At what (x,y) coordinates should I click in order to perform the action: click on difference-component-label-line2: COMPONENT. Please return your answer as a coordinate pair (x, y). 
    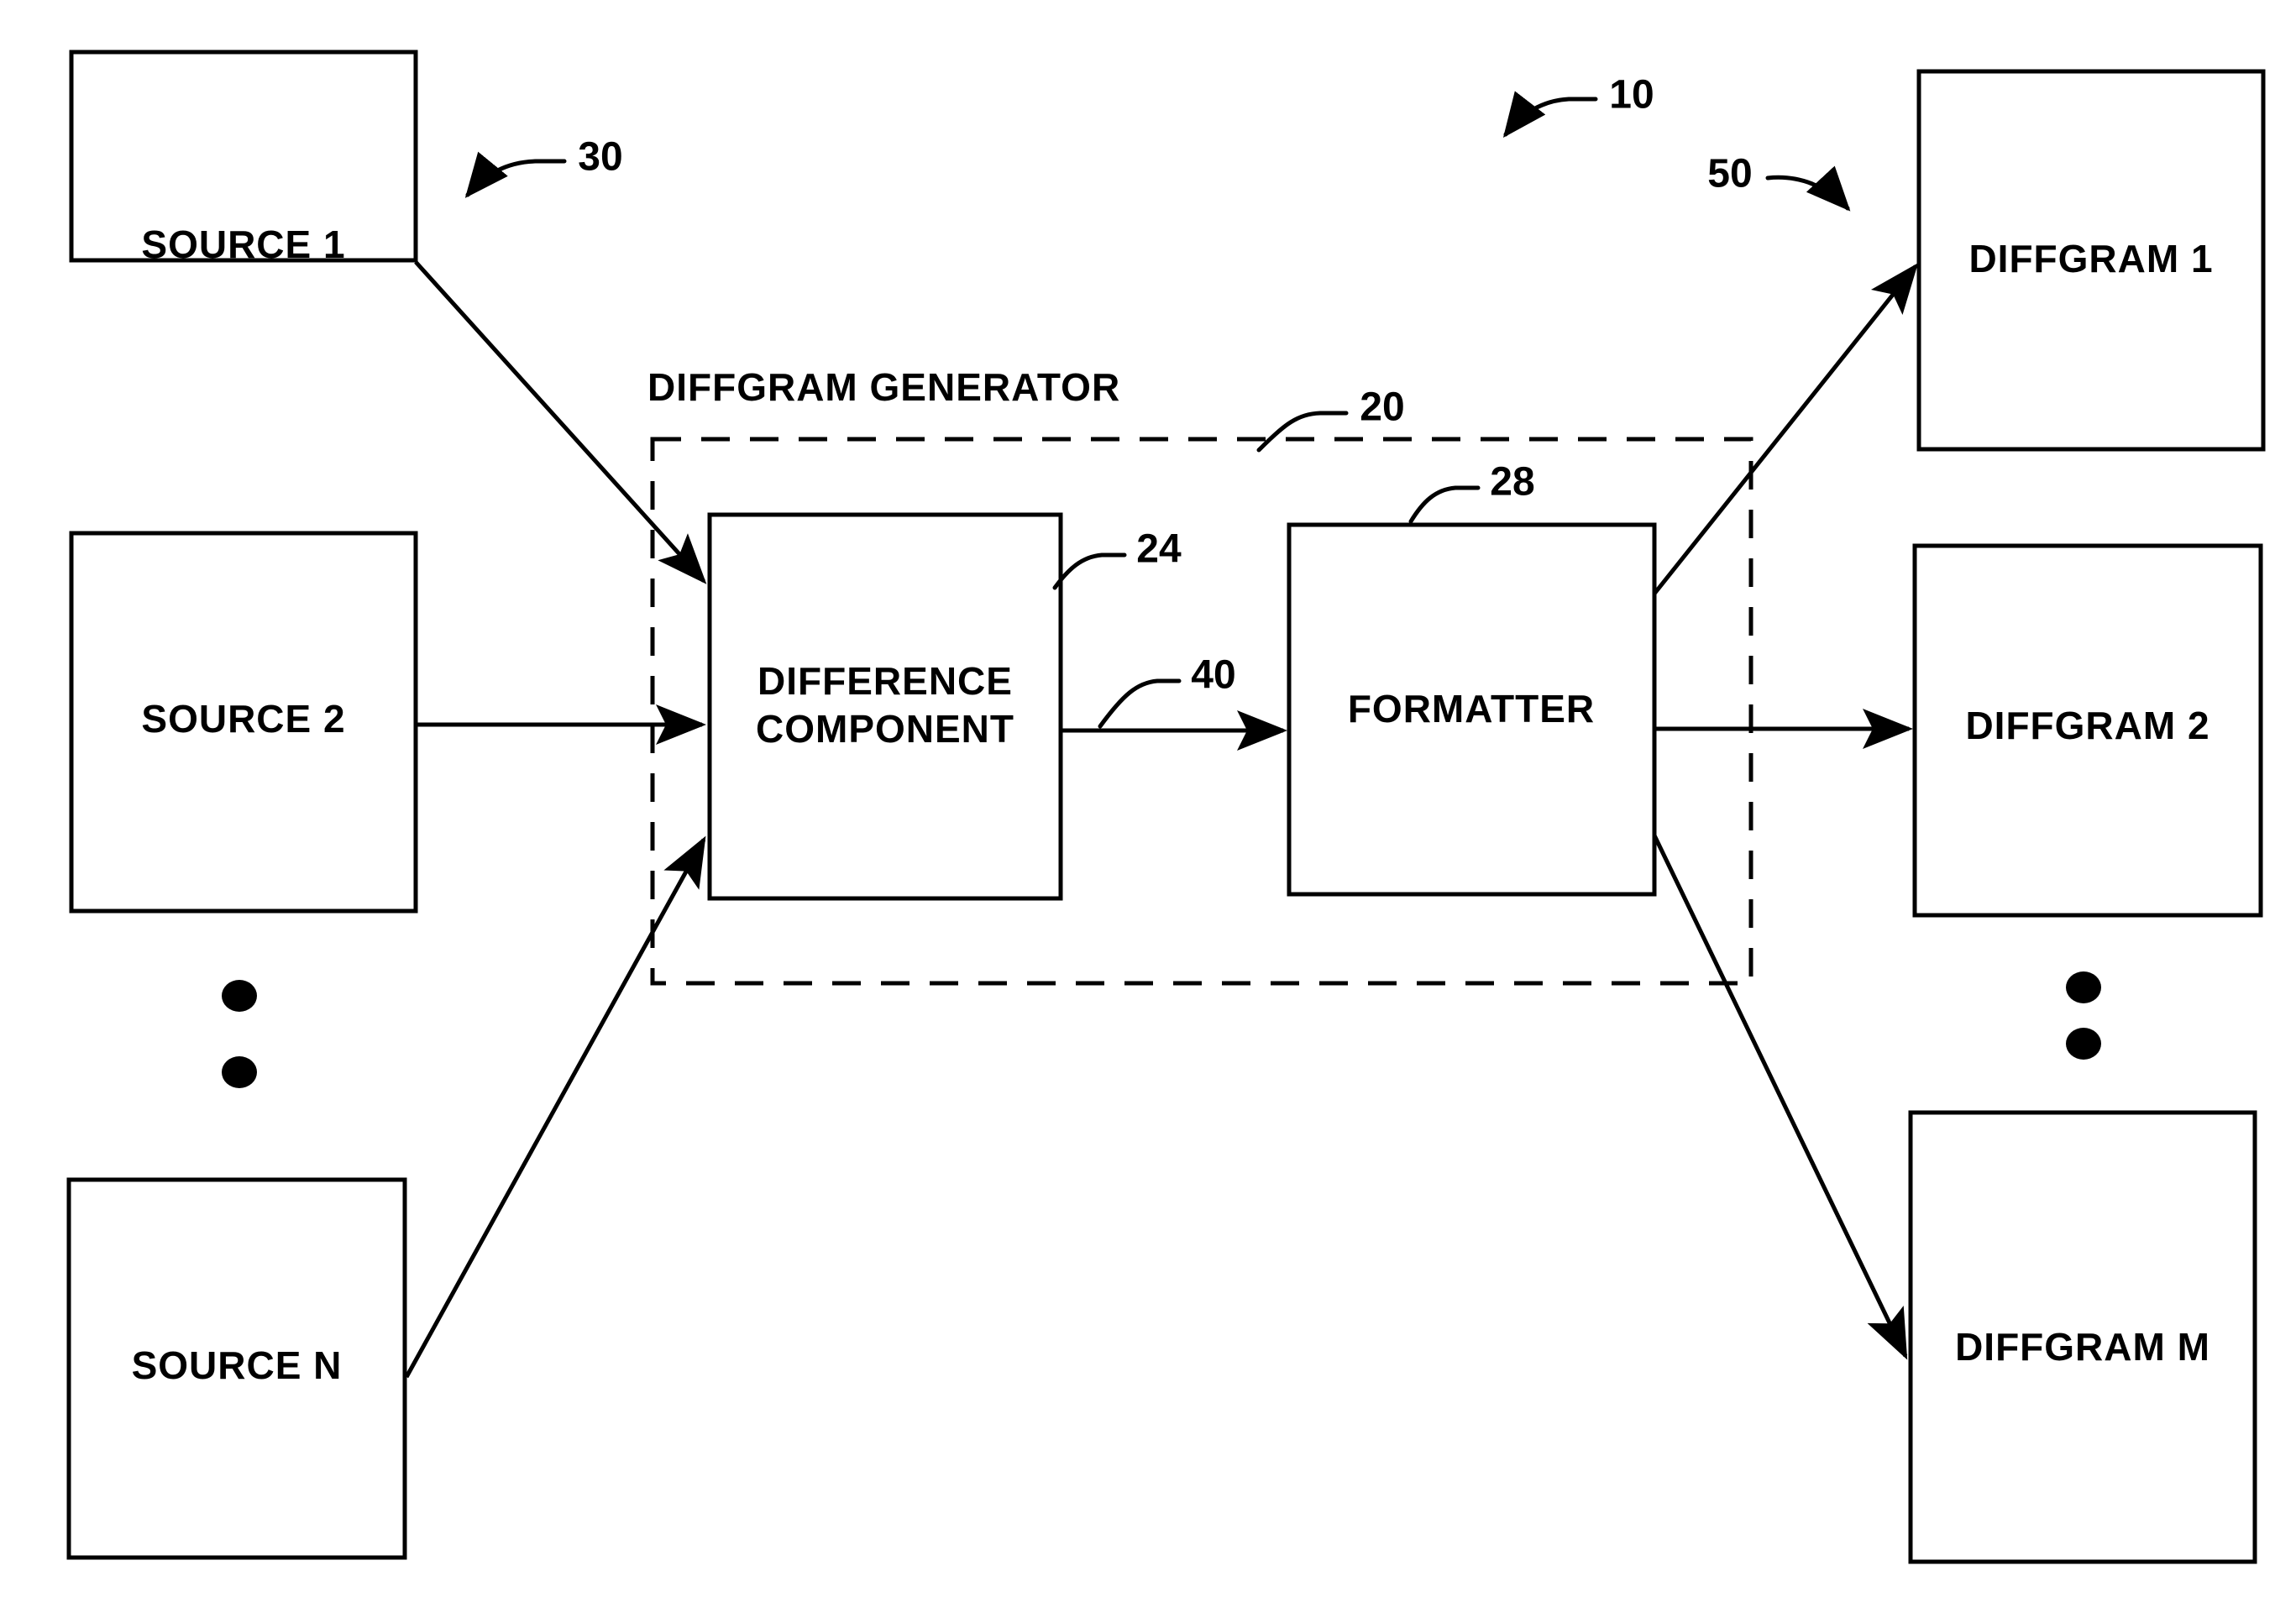
    Looking at the image, I should click on (885, 729).